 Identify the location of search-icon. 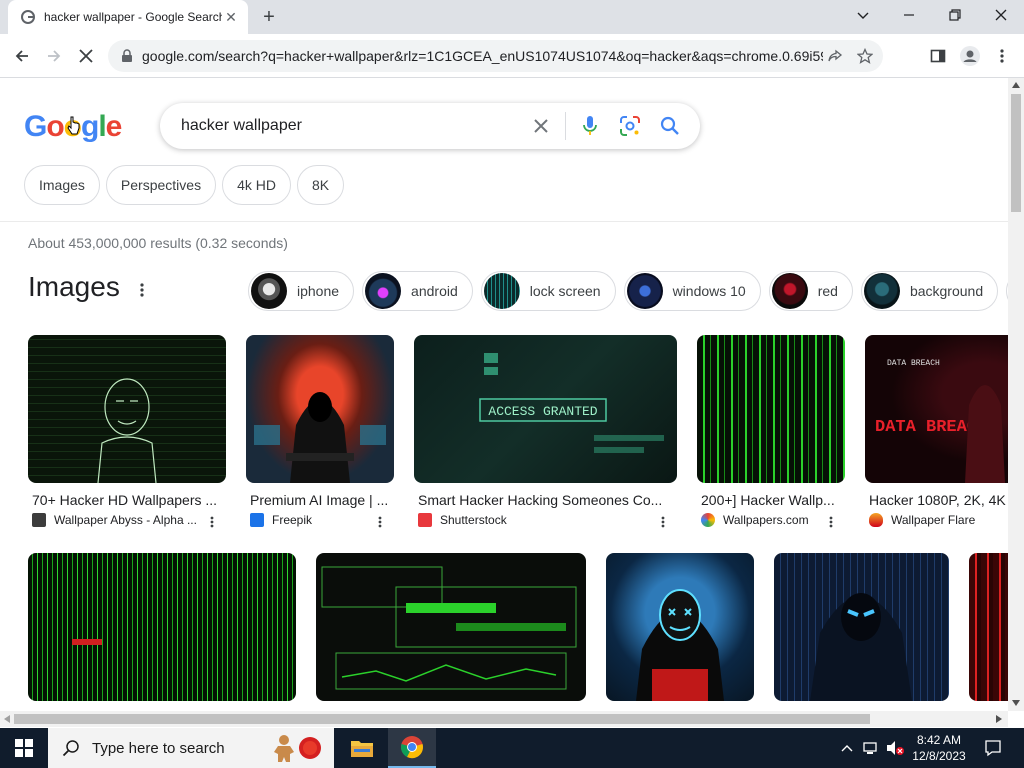
(670, 126).